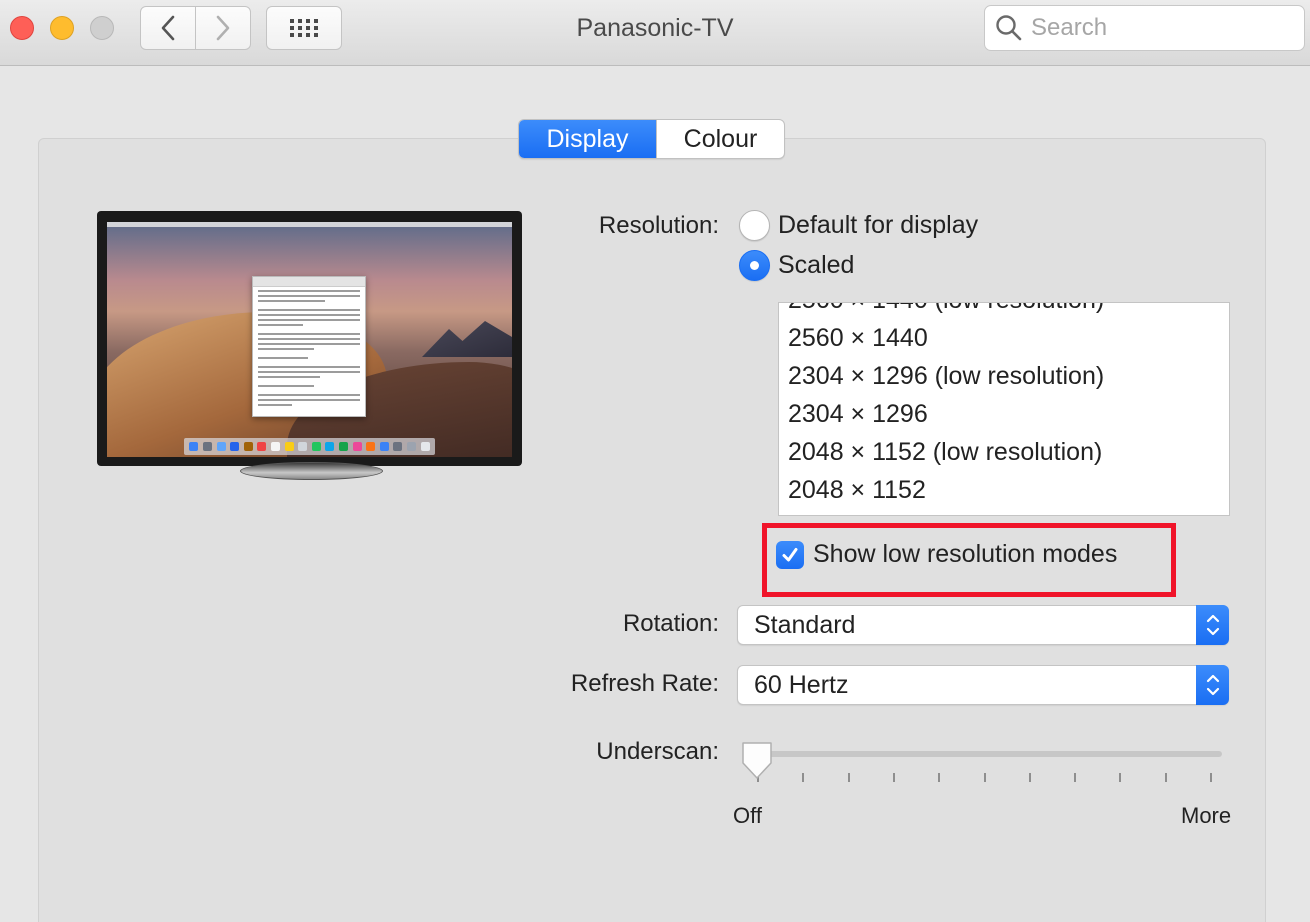 The height and width of the screenshot is (922, 1310). I want to click on tab-bar: Display Colour, so click(651, 139).